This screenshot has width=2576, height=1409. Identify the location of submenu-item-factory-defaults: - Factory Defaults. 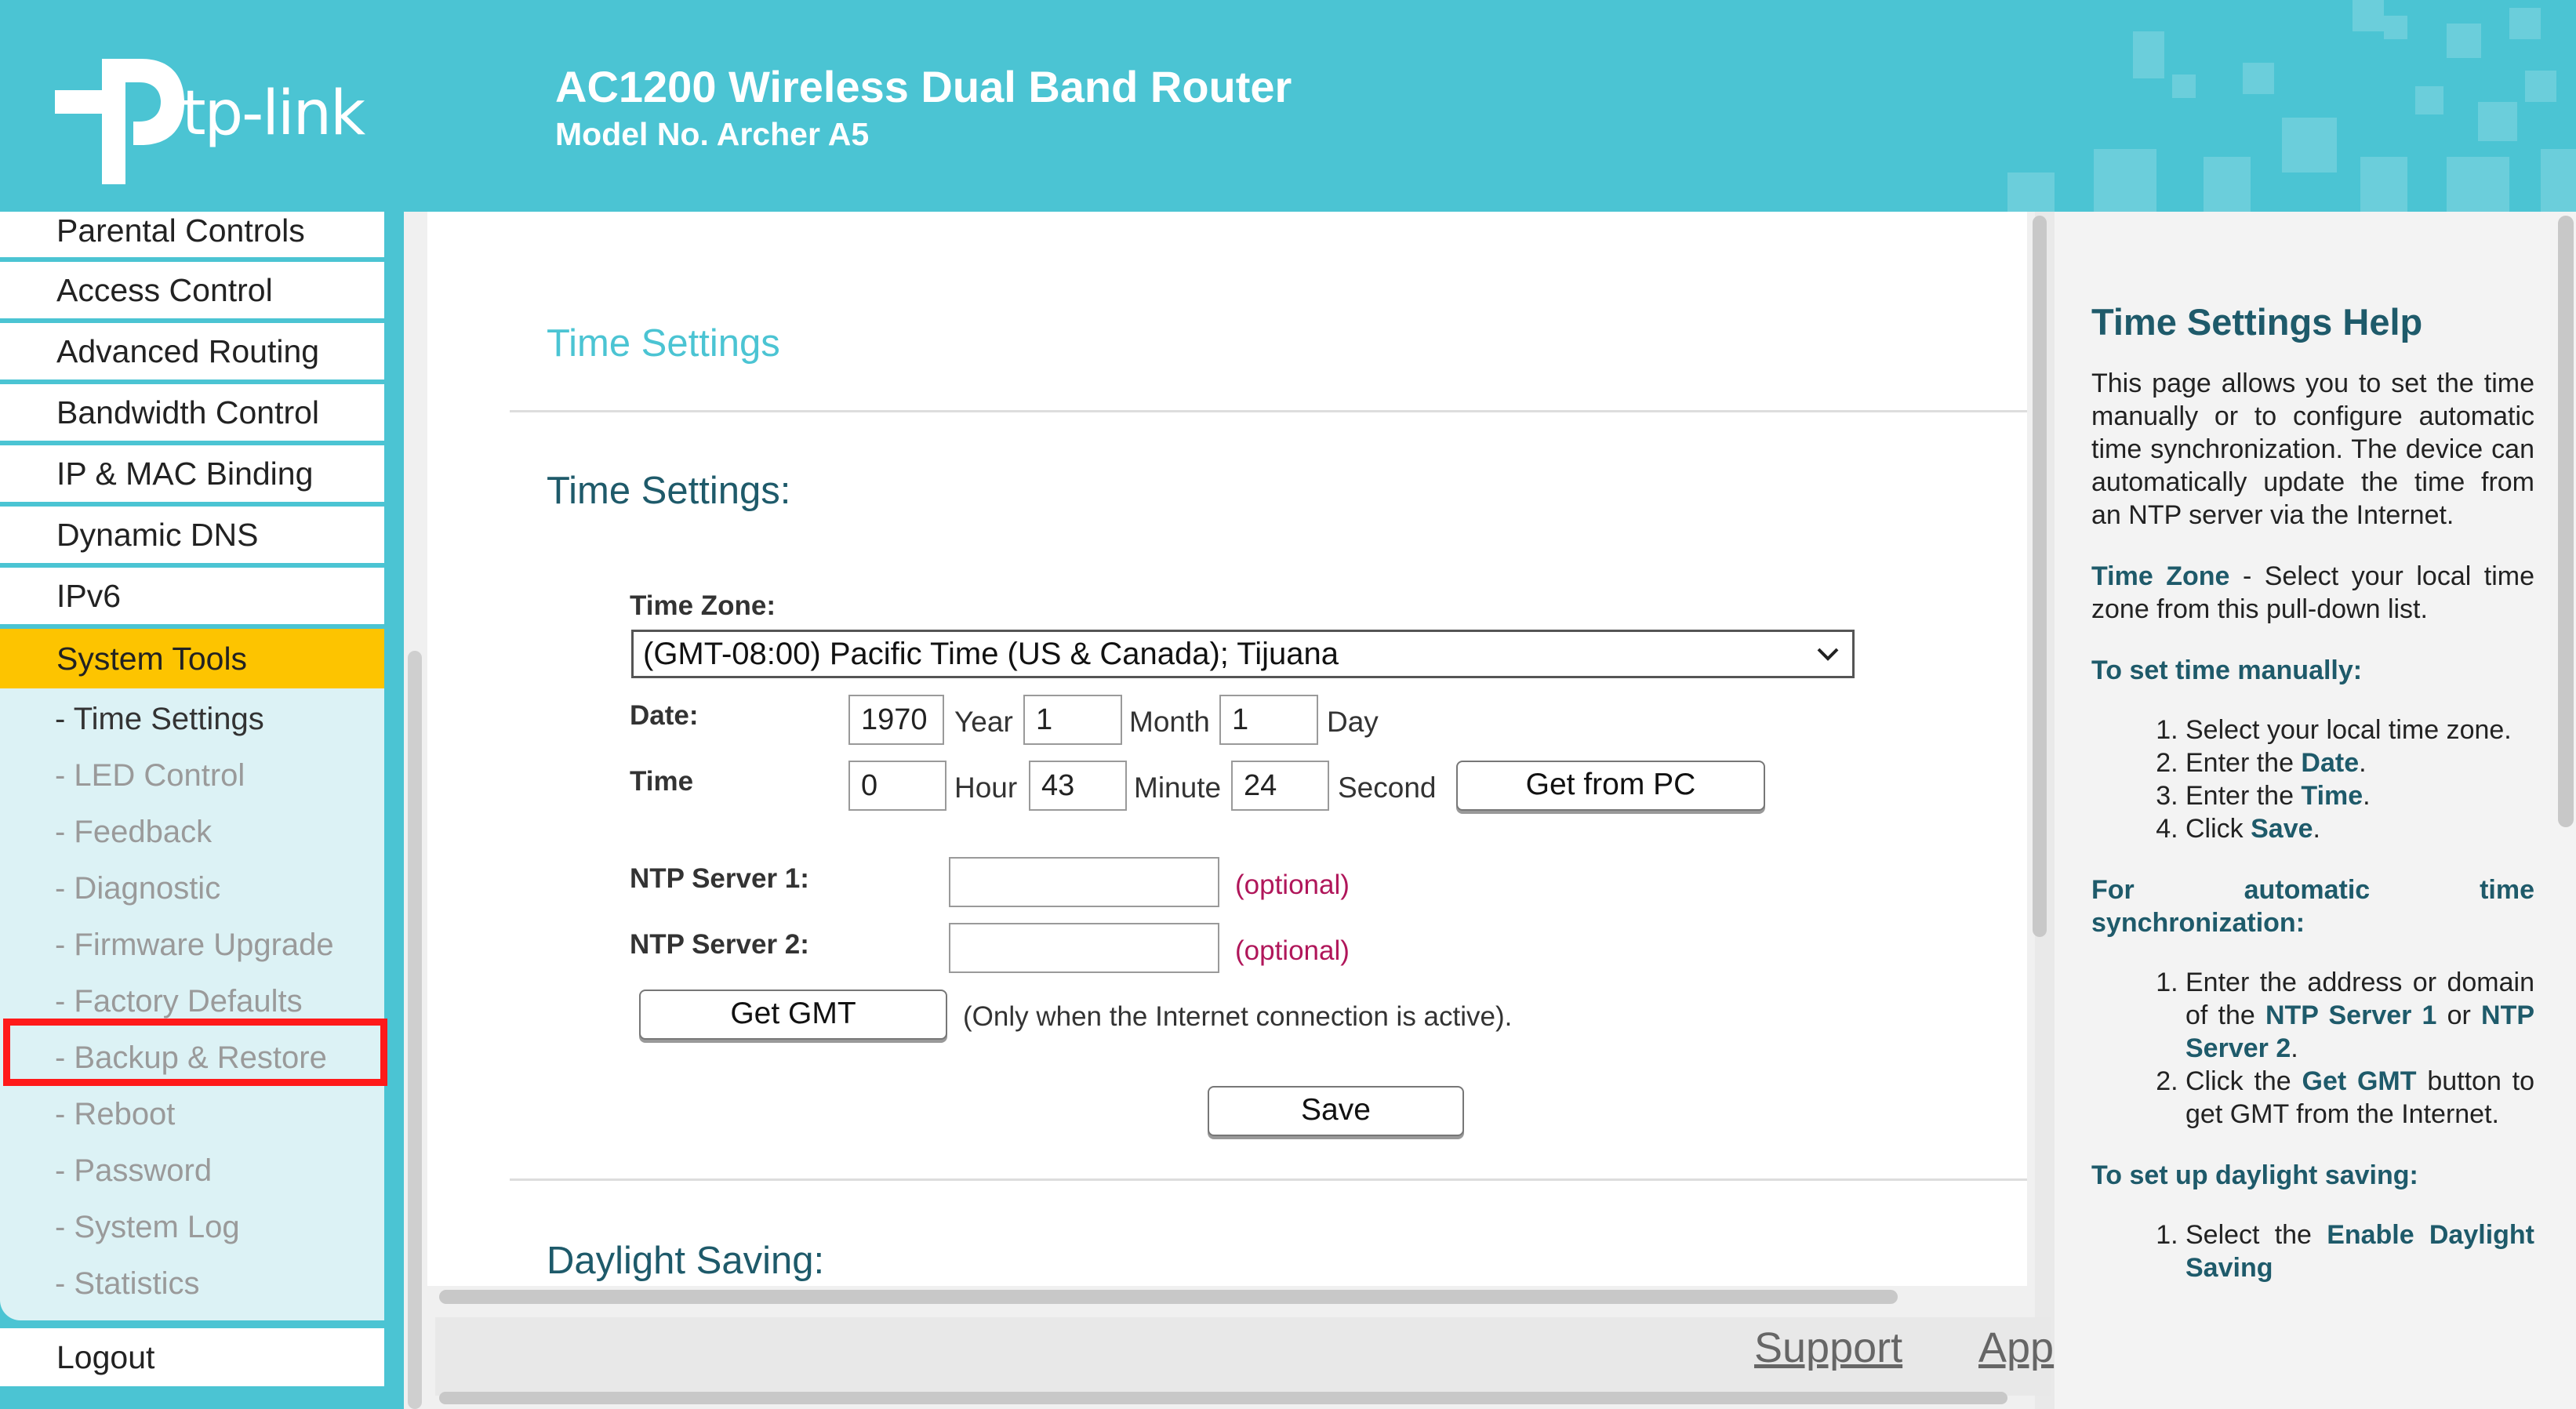
(192, 1002).